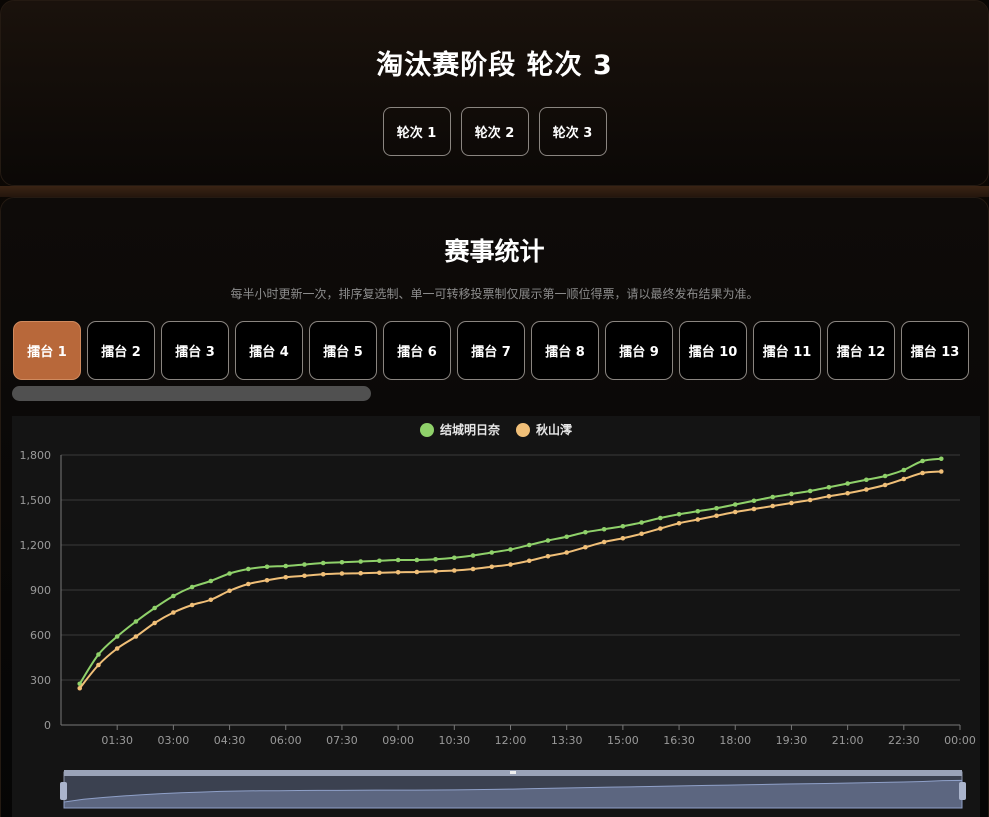 The image size is (989, 817). Describe the element at coordinates (36, 500) in the screenshot. I see `y-tick-label: 1,500` at that location.